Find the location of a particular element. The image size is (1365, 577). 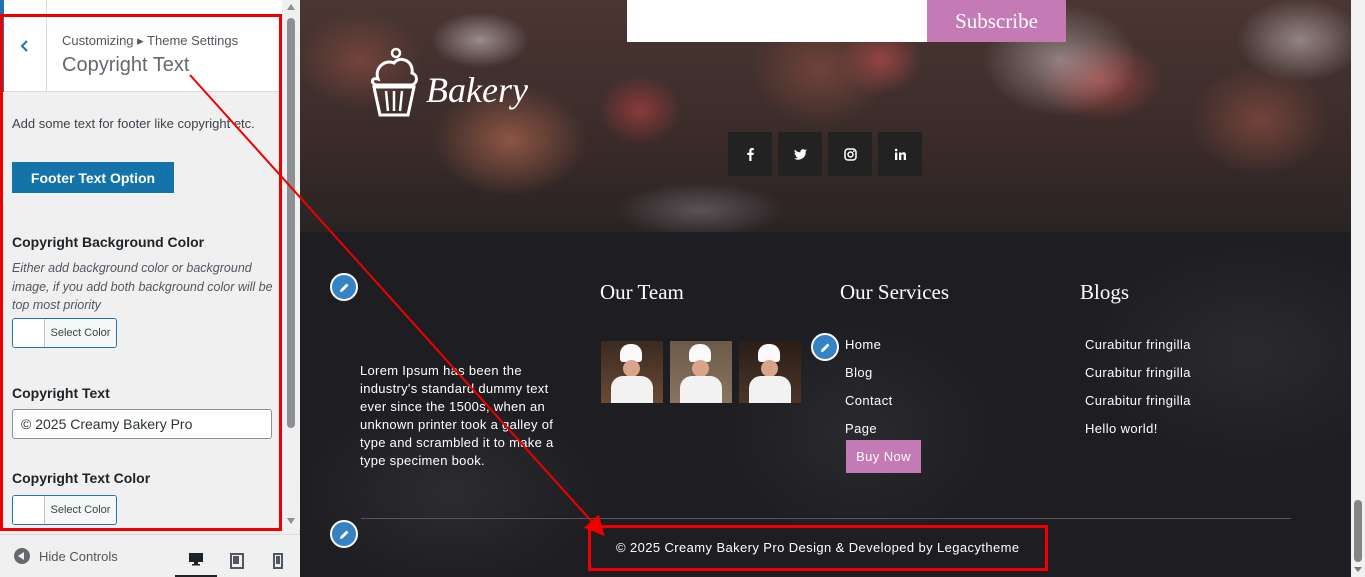

facebook-icon is located at coordinates (750, 154).